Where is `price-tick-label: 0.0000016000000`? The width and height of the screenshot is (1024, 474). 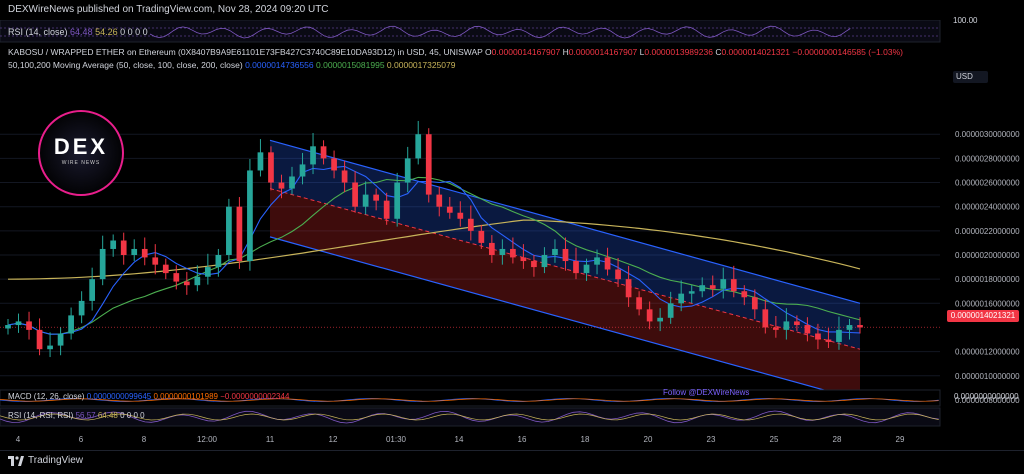 price-tick-label: 0.0000016000000 is located at coordinates (987, 303).